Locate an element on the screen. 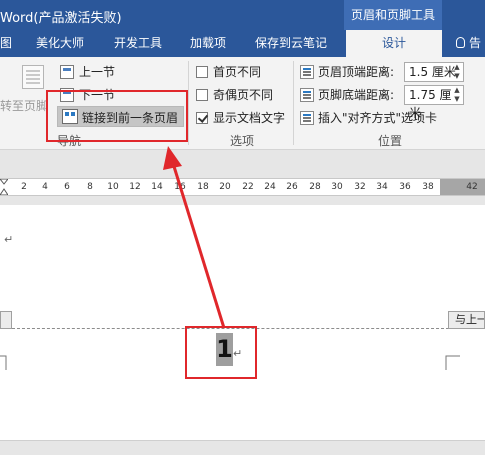  indent-marker-icon is located at coordinates (4, 187).